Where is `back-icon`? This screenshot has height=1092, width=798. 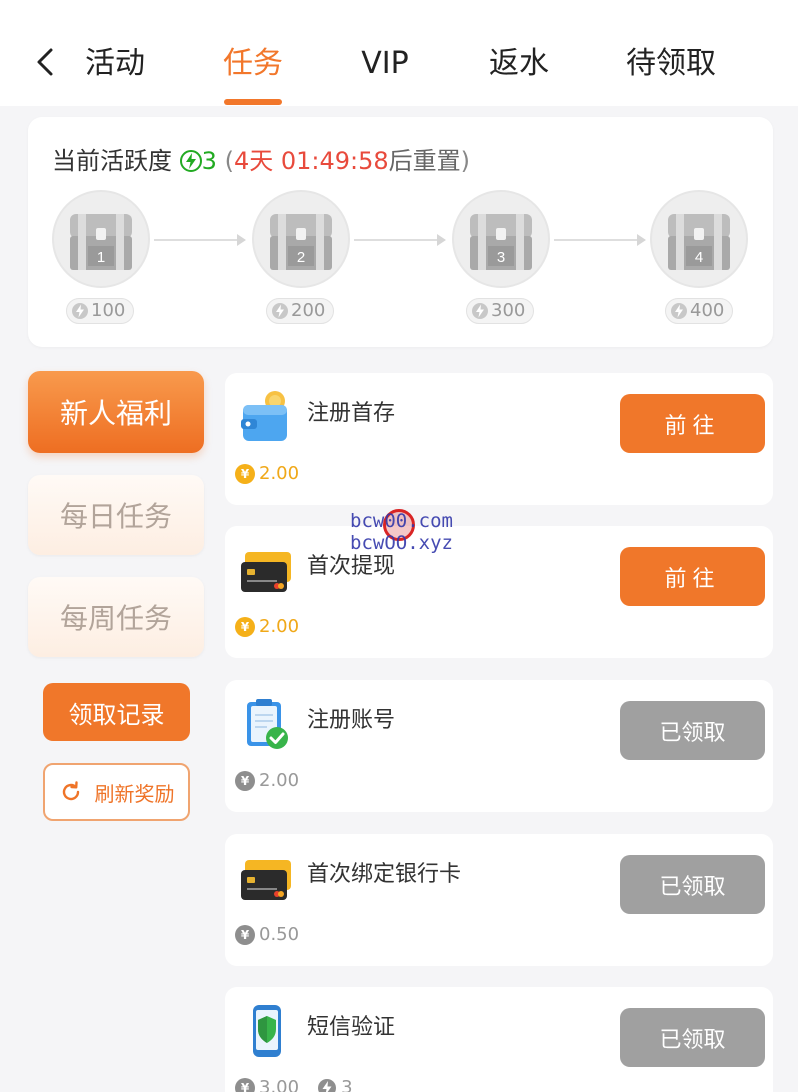 back-icon is located at coordinates (45, 62).